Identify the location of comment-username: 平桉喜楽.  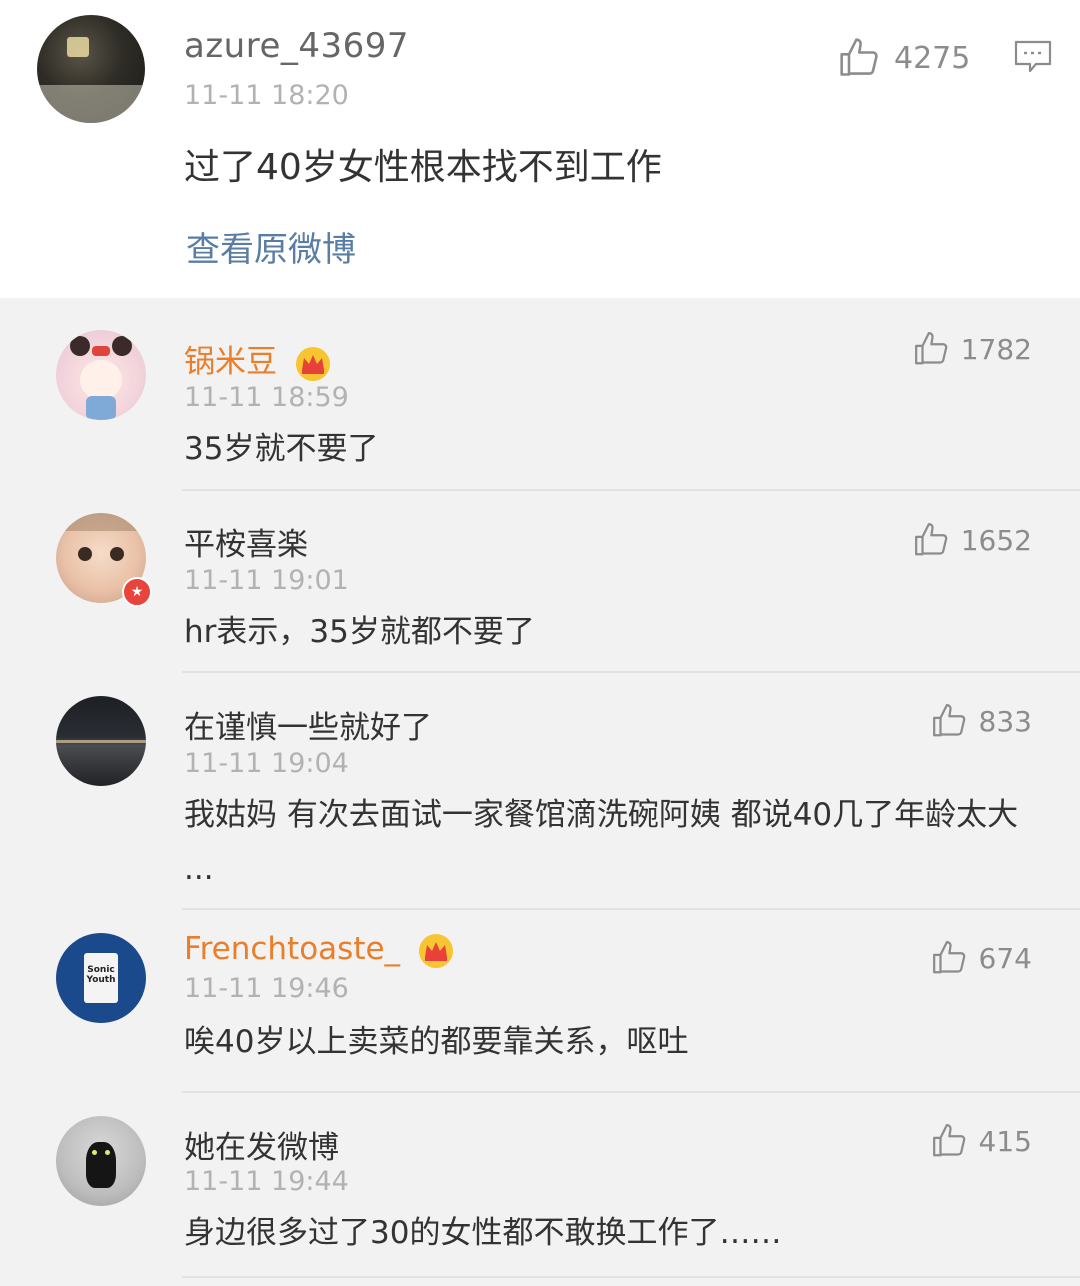
(246, 541).